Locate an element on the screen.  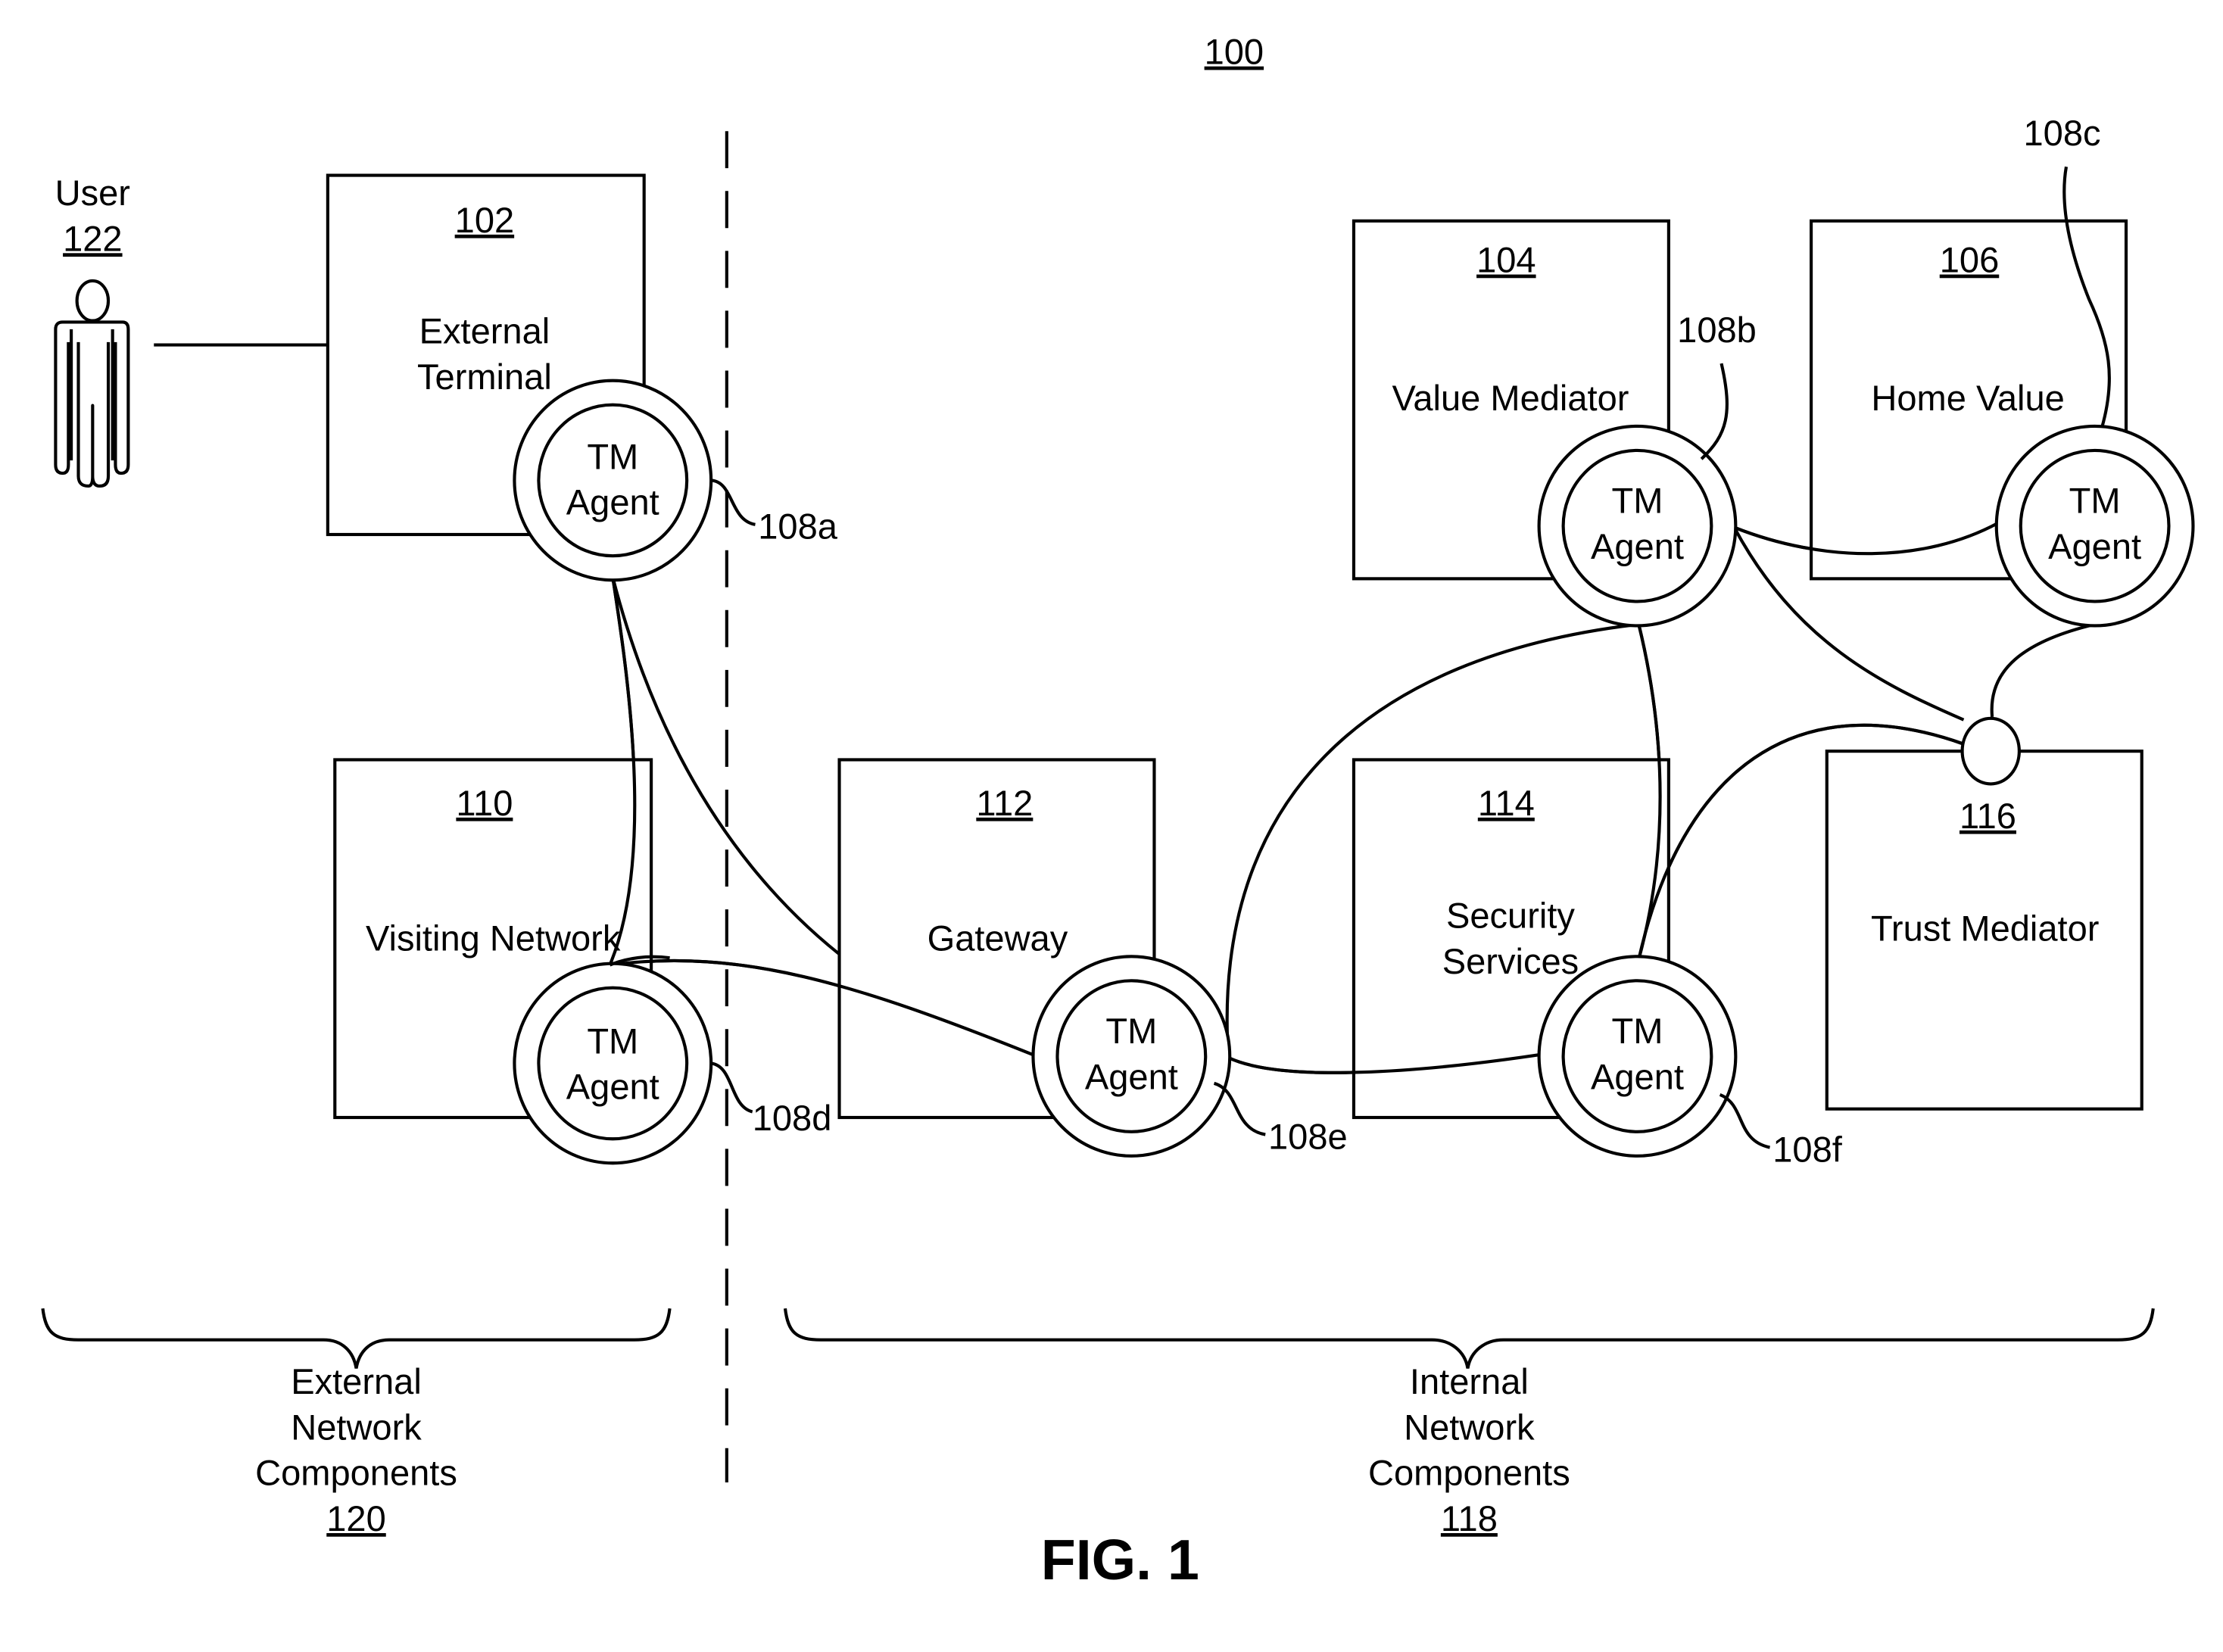
agent-ref-108b: 108b is located at coordinates (1717, 330).